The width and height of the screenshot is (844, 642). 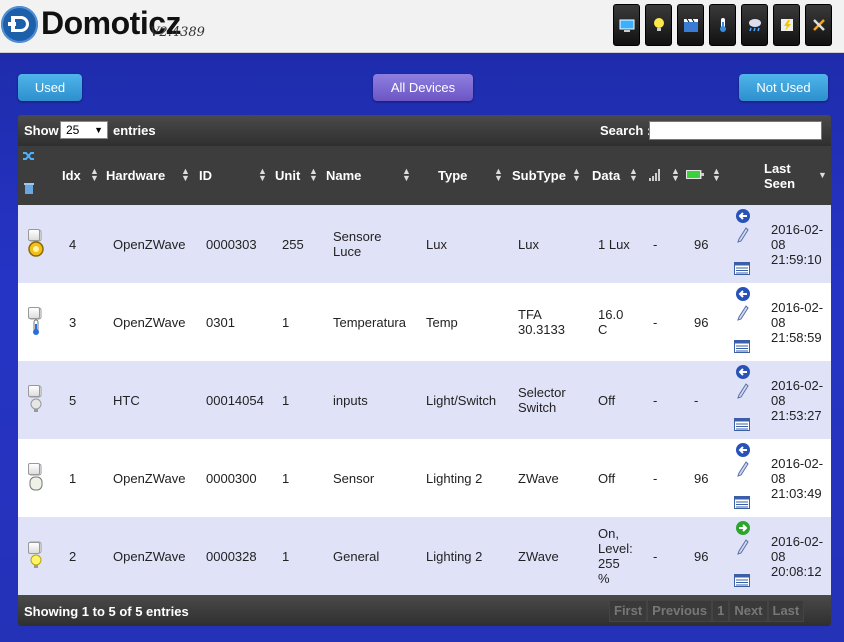 What do you see at coordinates (357, 236) in the screenshot?
I see `cell-name-line: Sensore` at bounding box center [357, 236].